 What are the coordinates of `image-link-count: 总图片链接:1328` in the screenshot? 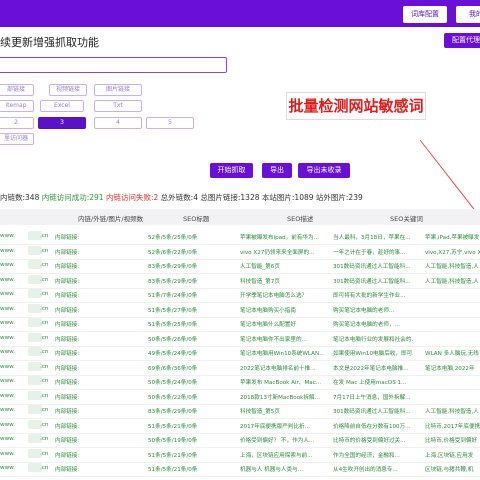 It's located at (230, 197).